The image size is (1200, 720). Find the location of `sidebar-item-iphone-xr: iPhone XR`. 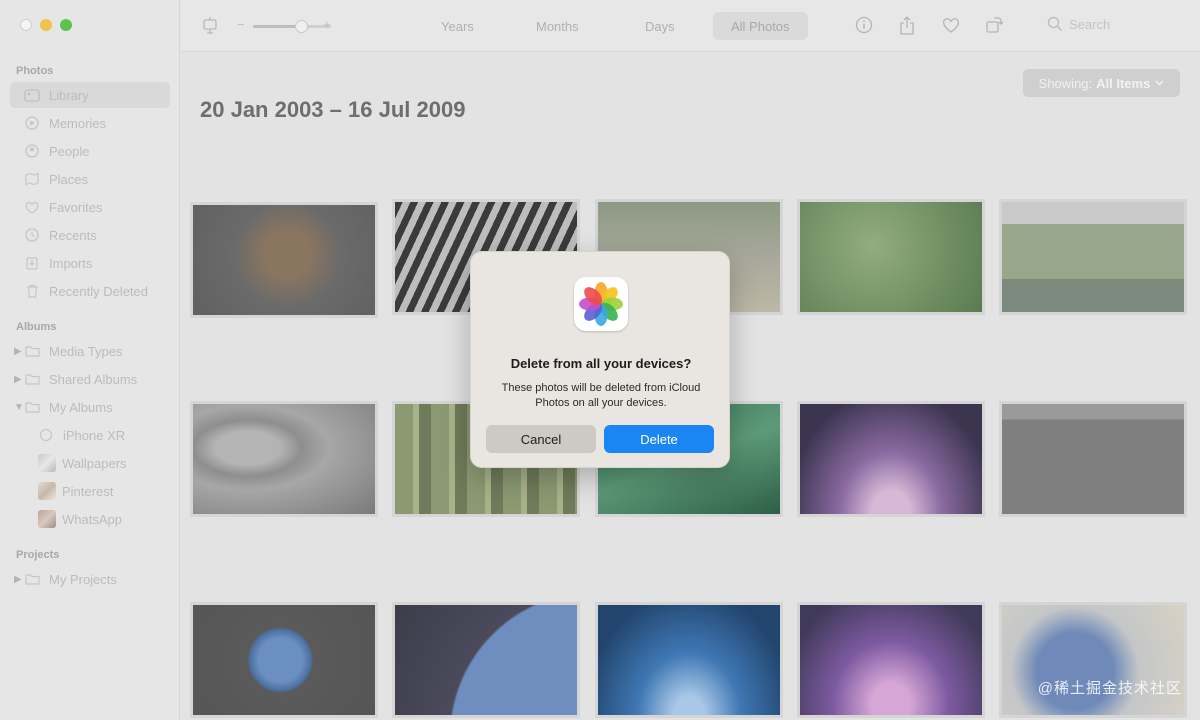

sidebar-item-iphone-xr: iPhone XR is located at coordinates (90, 435).